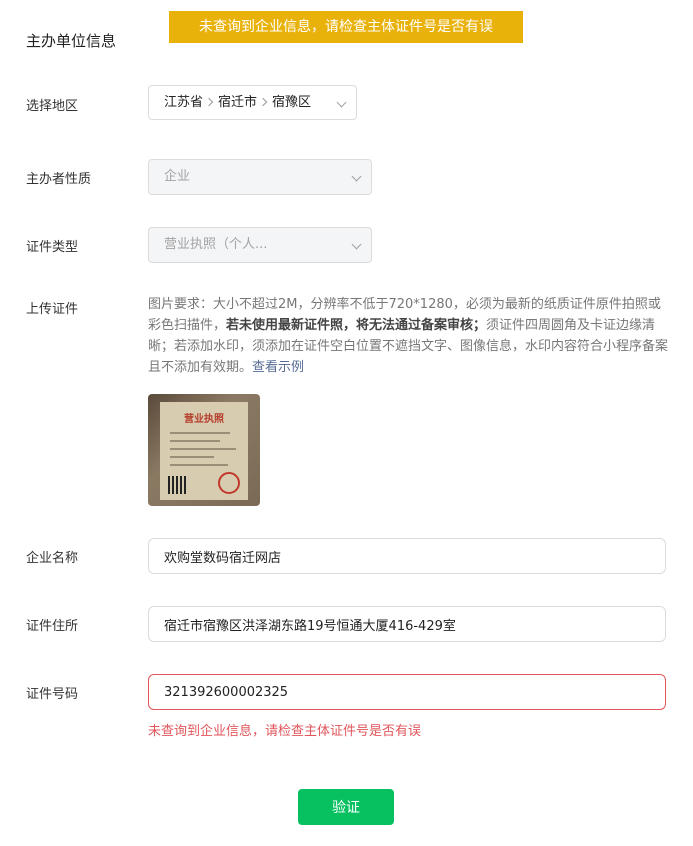 Image resolution: width=693 pixels, height=846 pixels. I want to click on region-district: 宿豫区, so click(292, 102).